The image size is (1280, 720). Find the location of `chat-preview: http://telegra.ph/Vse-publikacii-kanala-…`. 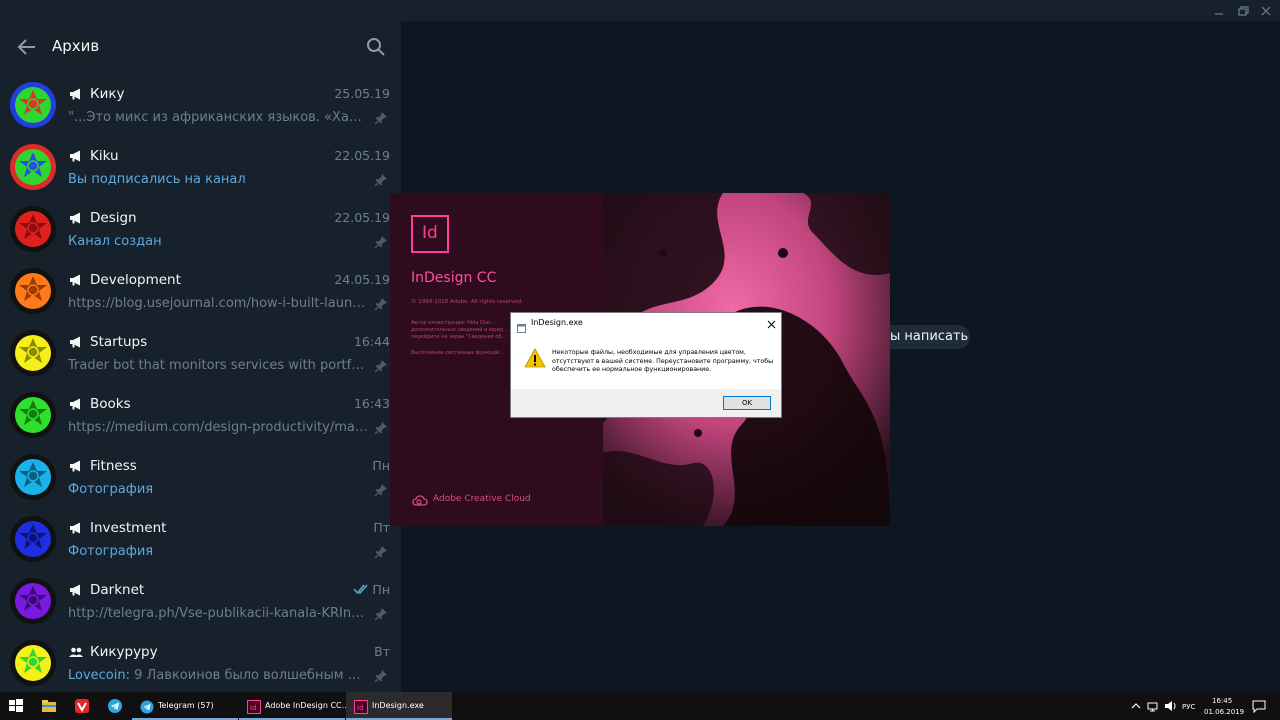

chat-preview: http://telegra.ph/Vse-publikacii-kanala-… is located at coordinates (218, 613).